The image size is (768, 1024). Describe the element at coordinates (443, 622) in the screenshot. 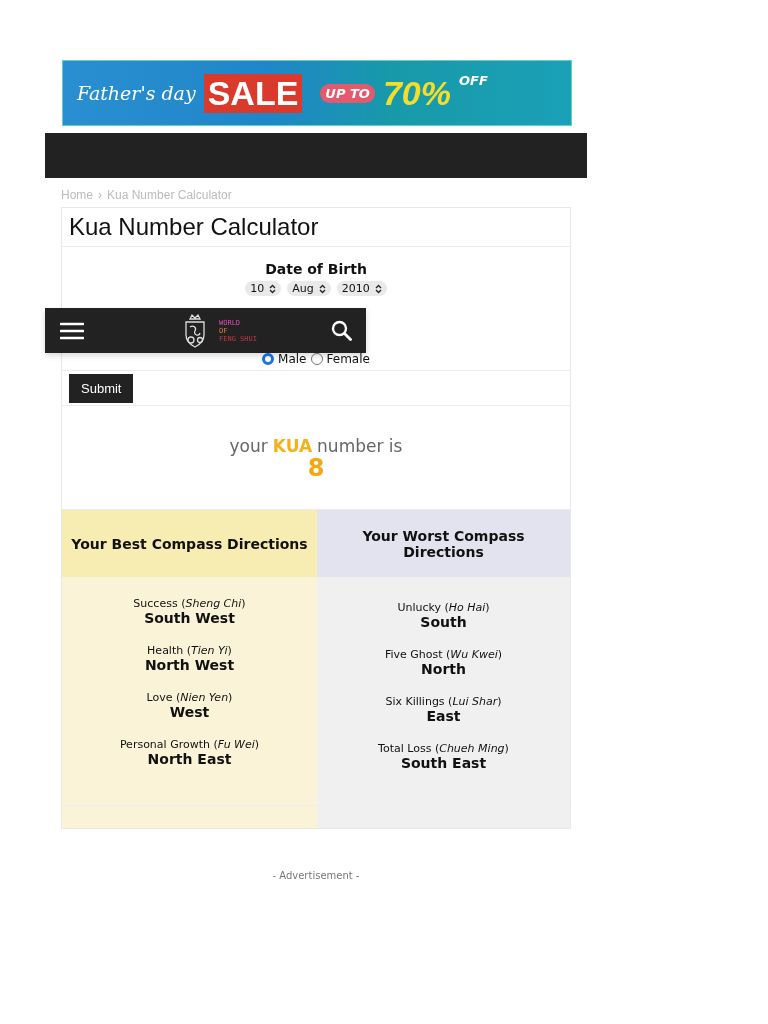

I see `direction-value: South` at that location.